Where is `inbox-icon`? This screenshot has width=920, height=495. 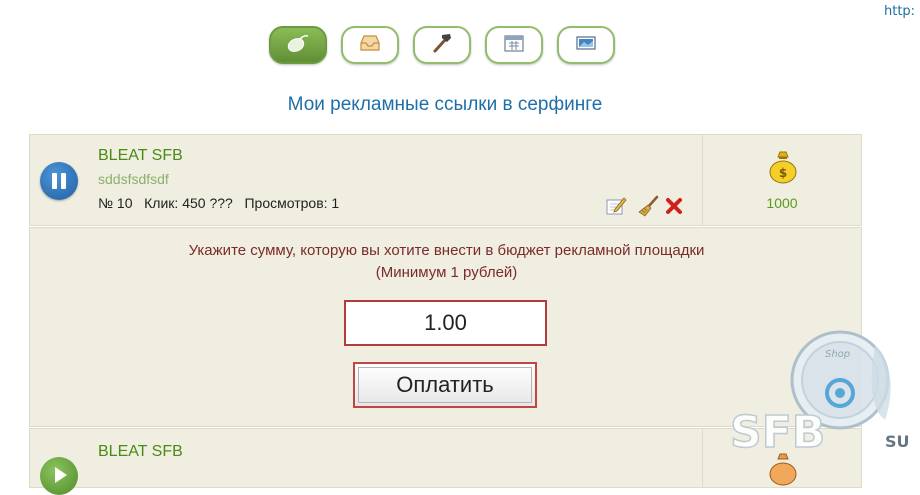 inbox-icon is located at coordinates (370, 45).